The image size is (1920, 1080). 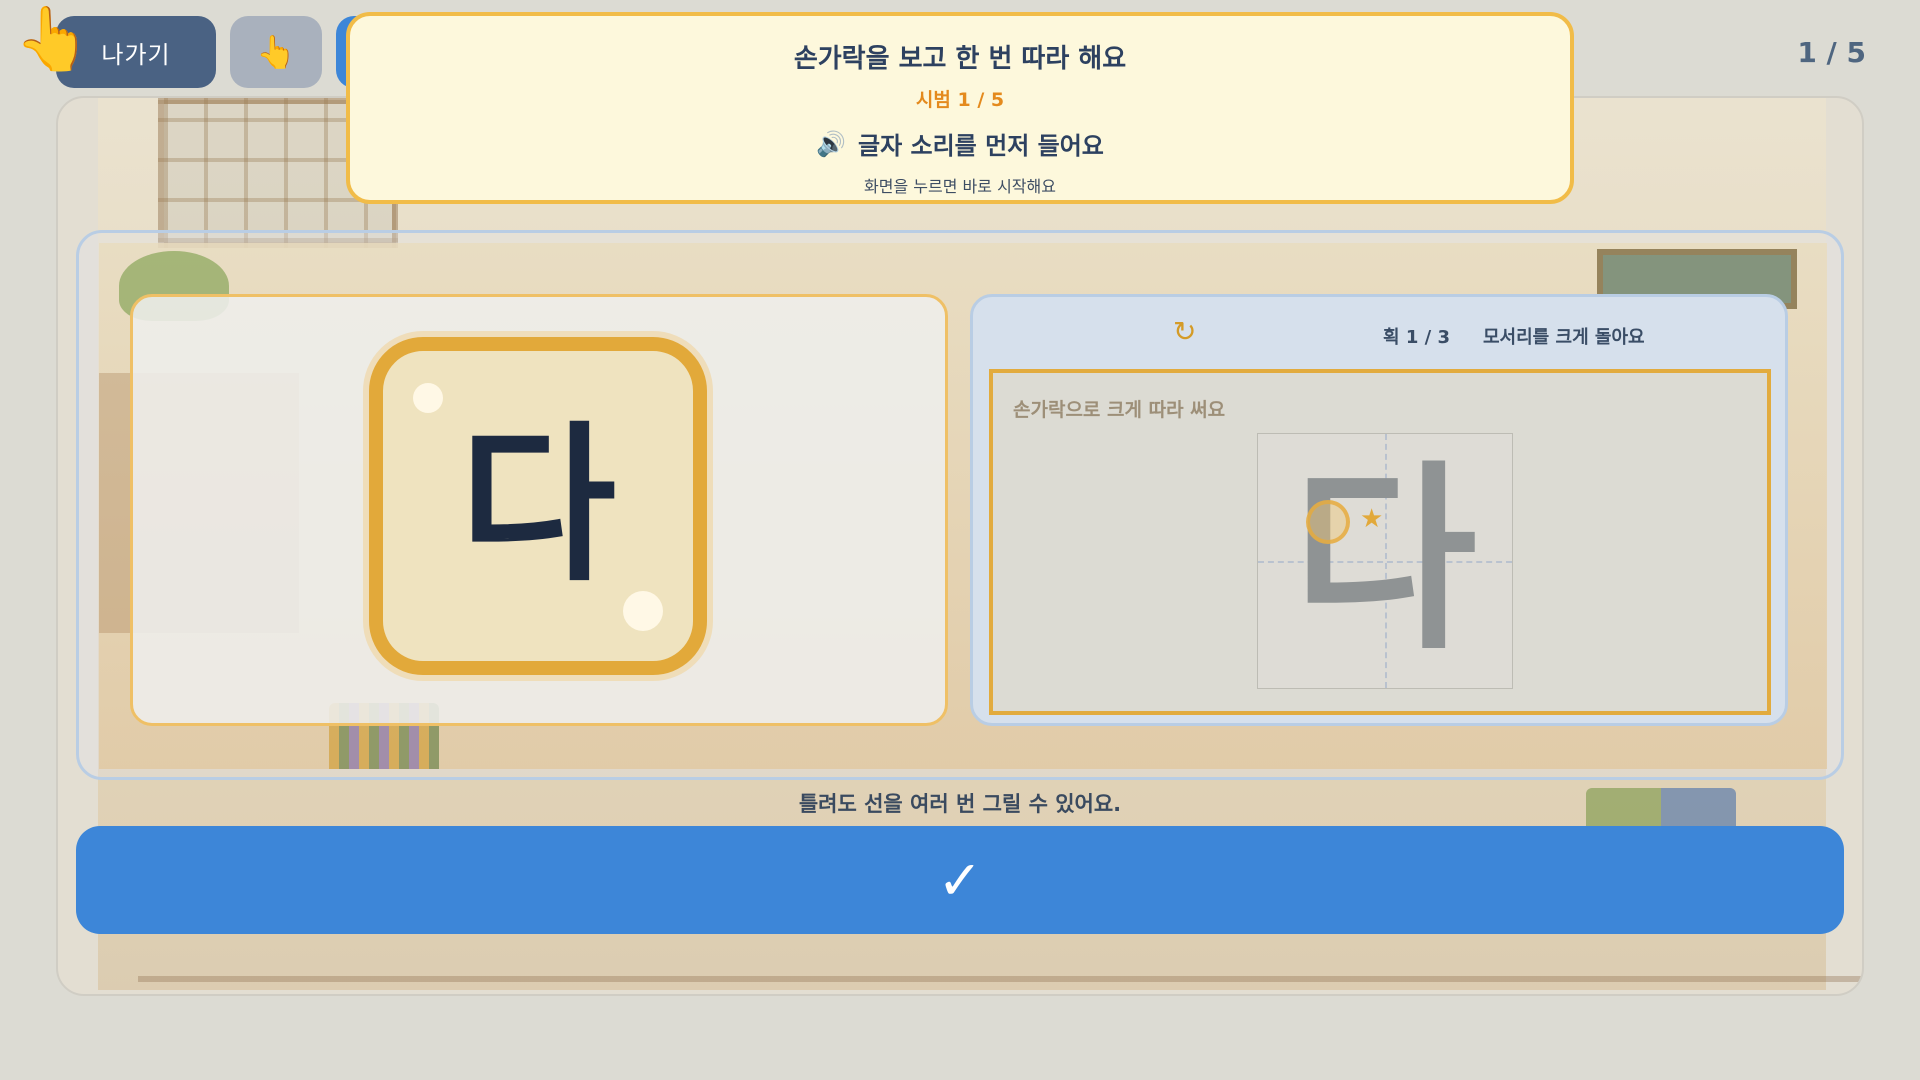 I want to click on banner-audio-row: 🔊 글자 소리를 먼저 들어요, so click(x=960, y=143).